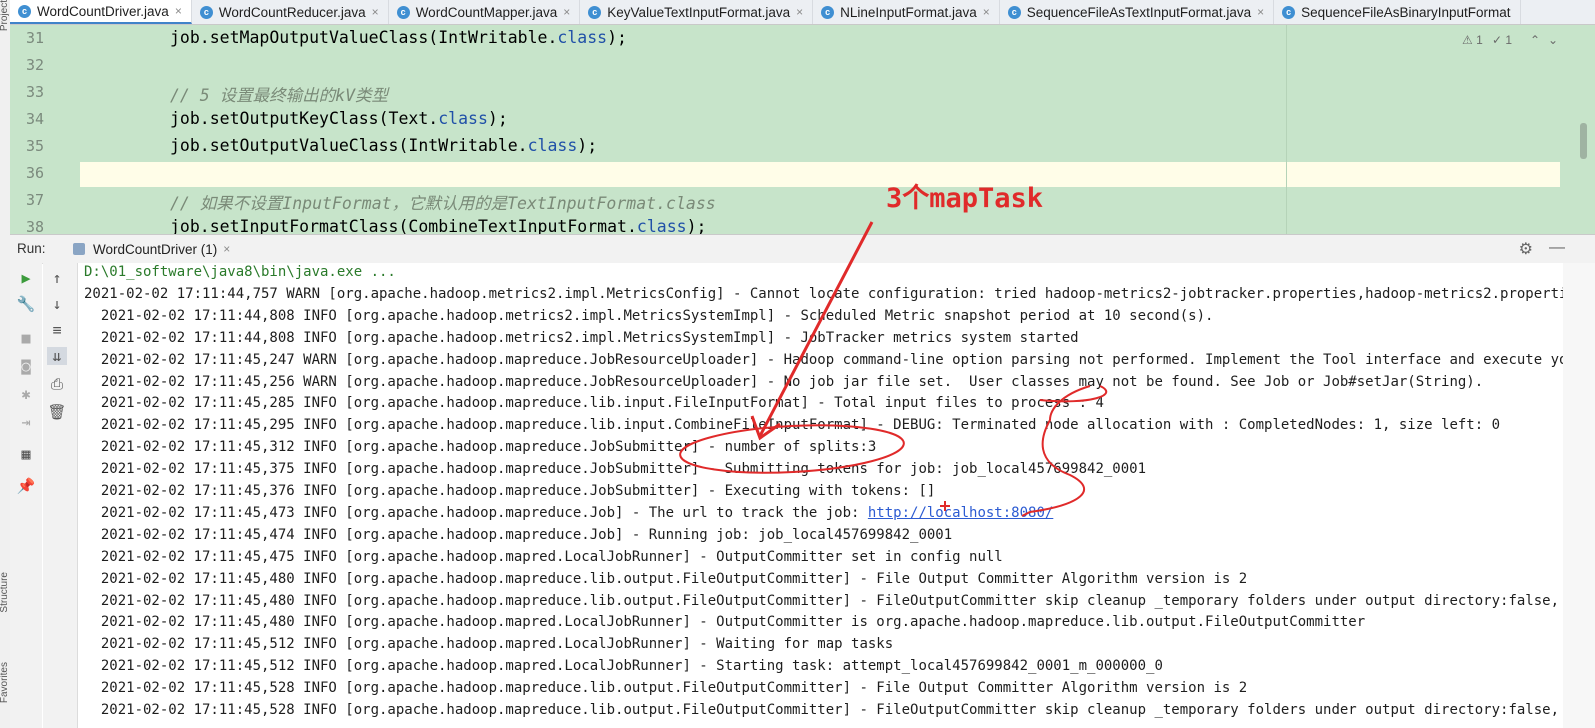 The width and height of the screenshot is (1595, 728). What do you see at coordinates (893, 369) in the screenshot?
I see `annotation-layer` at bounding box center [893, 369].